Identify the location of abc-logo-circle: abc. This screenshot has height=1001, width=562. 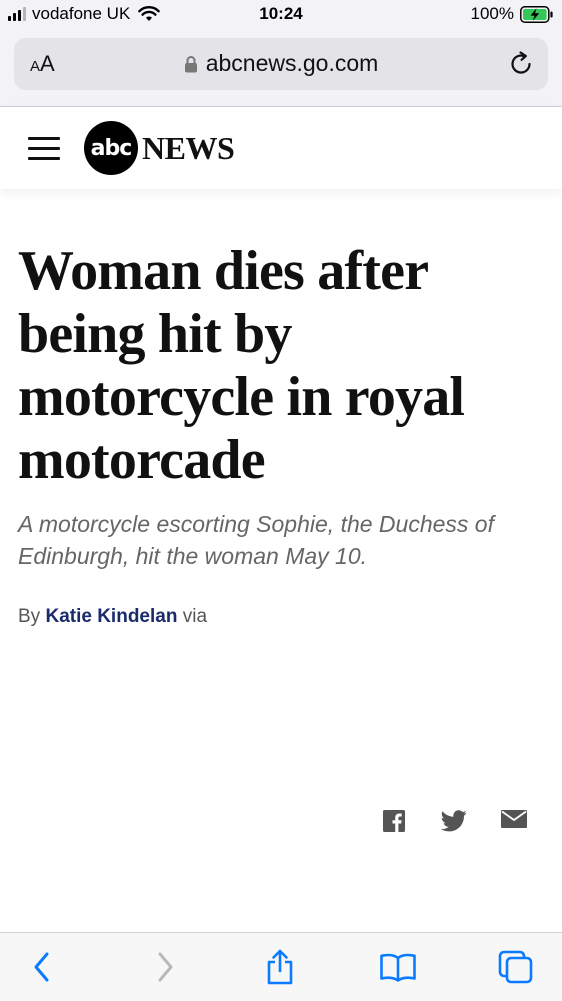
(111, 148).